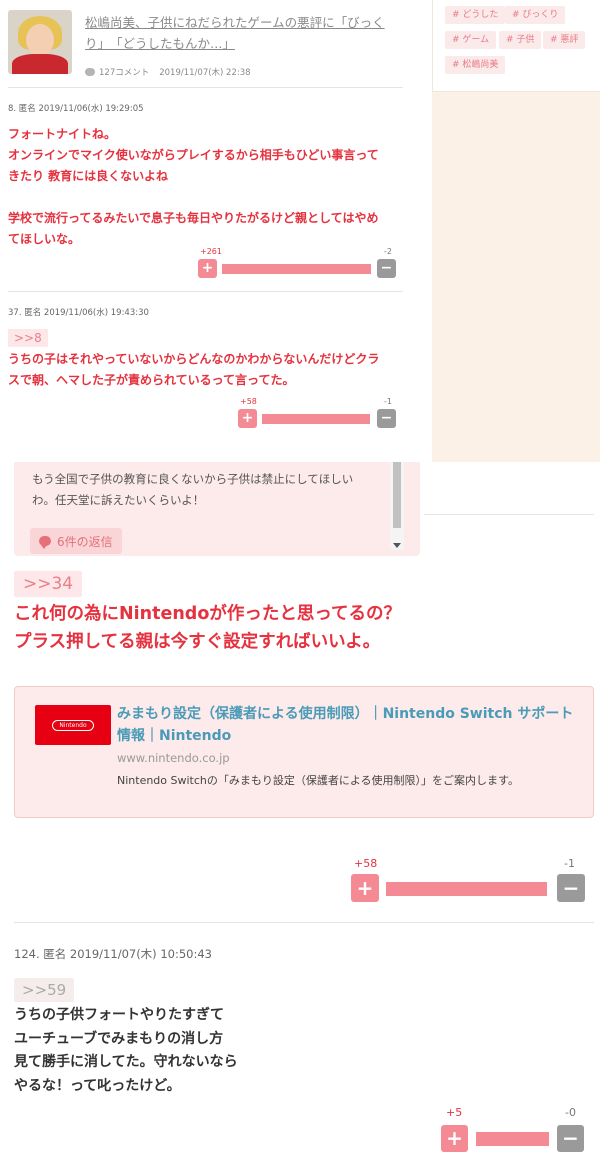 Image resolution: width=600 pixels, height=1175 pixels. I want to click on article-meta: 127コメント 2019/11/07(木) 22:38, so click(168, 72).